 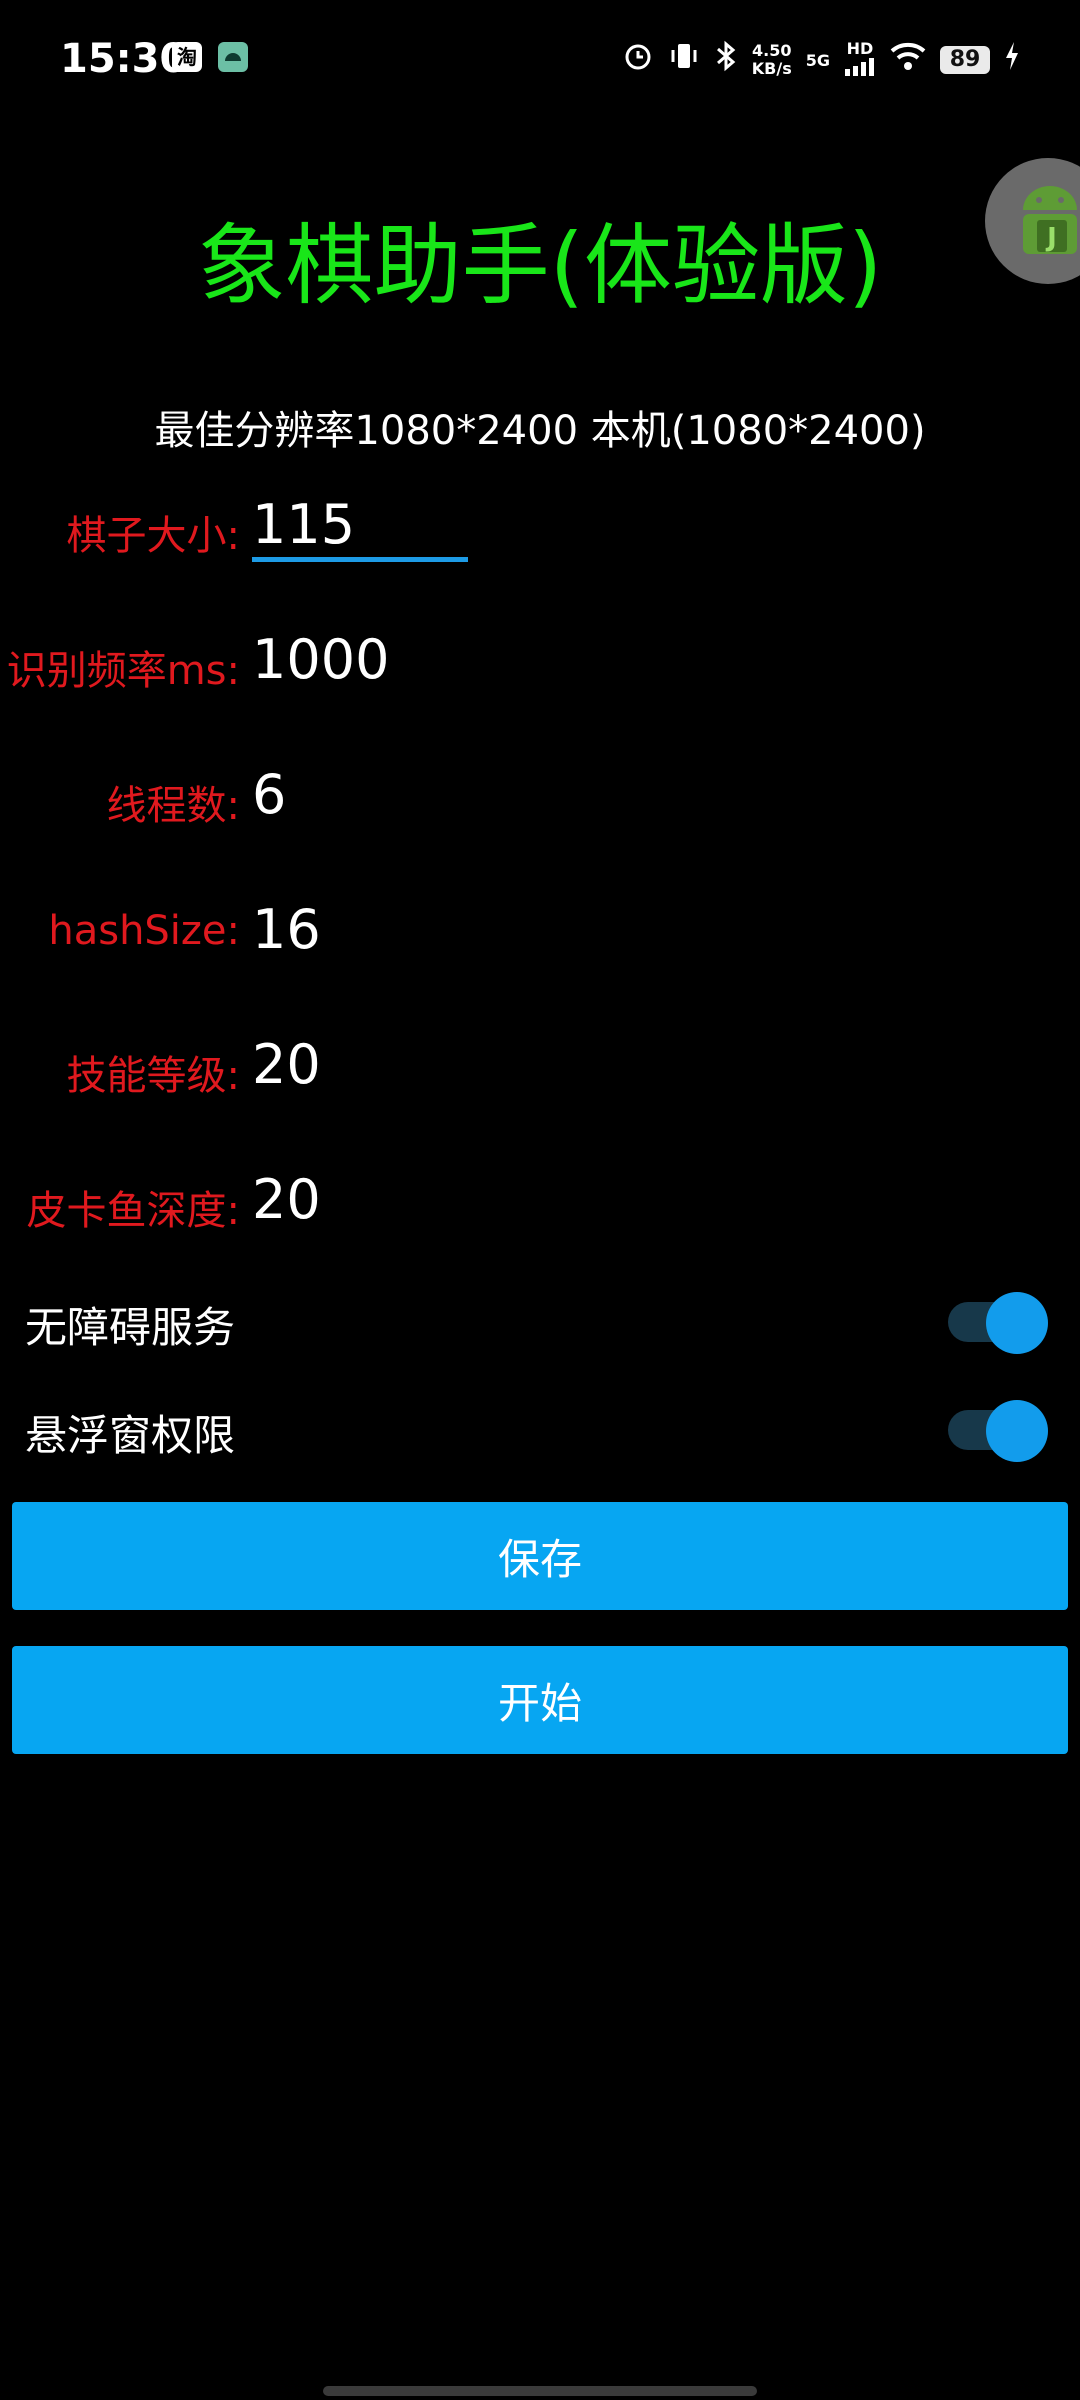 I want to click on skill-level-label: 技能等级:, so click(x=153, y=1076).